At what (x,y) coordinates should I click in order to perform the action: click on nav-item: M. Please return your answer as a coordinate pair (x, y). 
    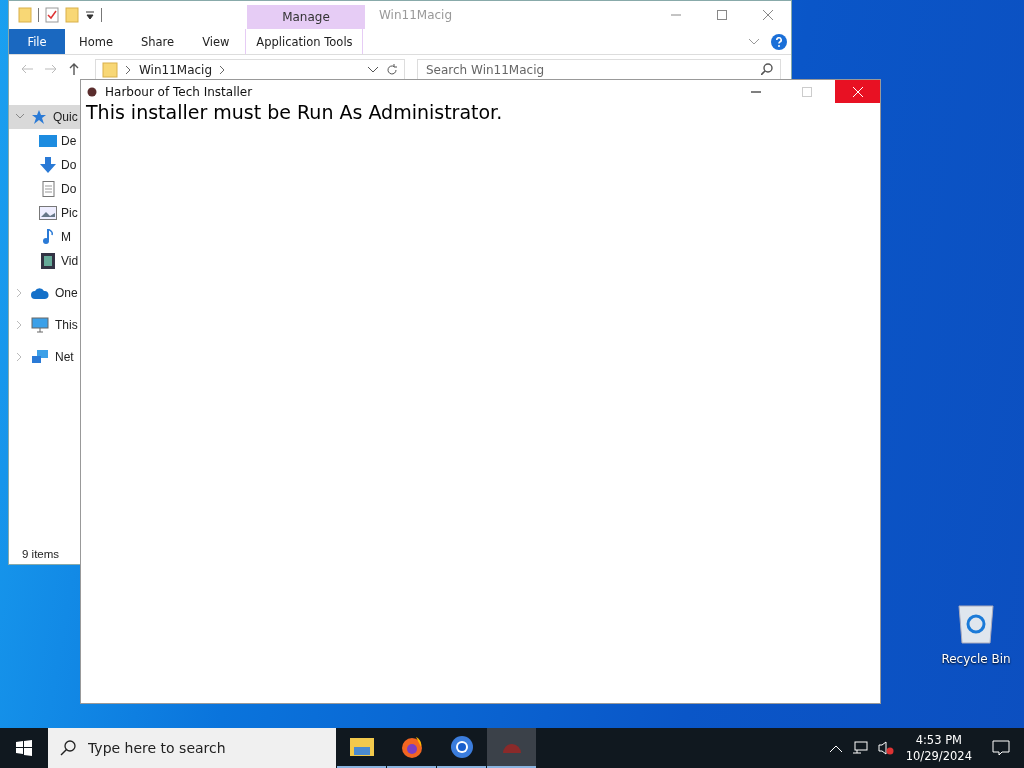
    Looking at the image, I should click on (44, 237).